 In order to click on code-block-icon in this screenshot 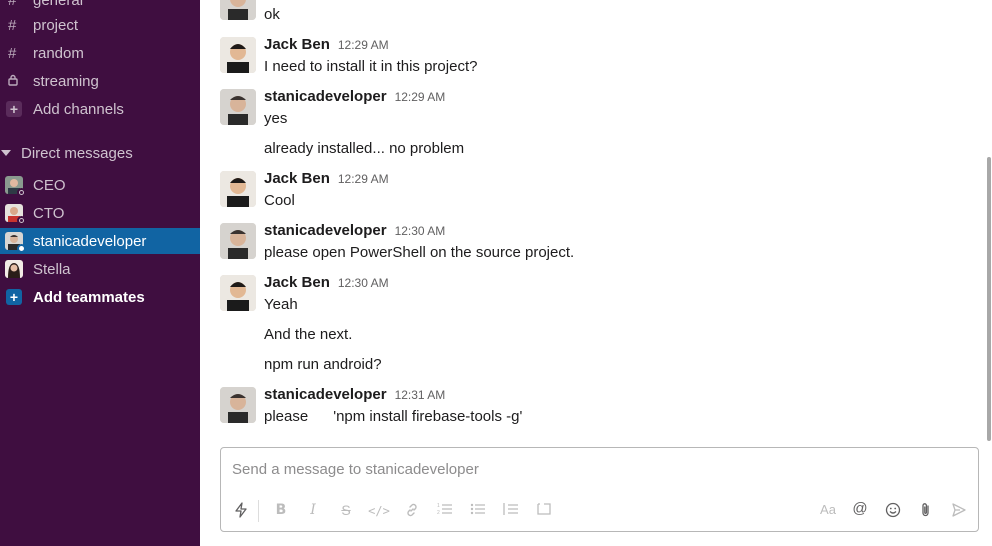, I will do `click(544, 510)`.